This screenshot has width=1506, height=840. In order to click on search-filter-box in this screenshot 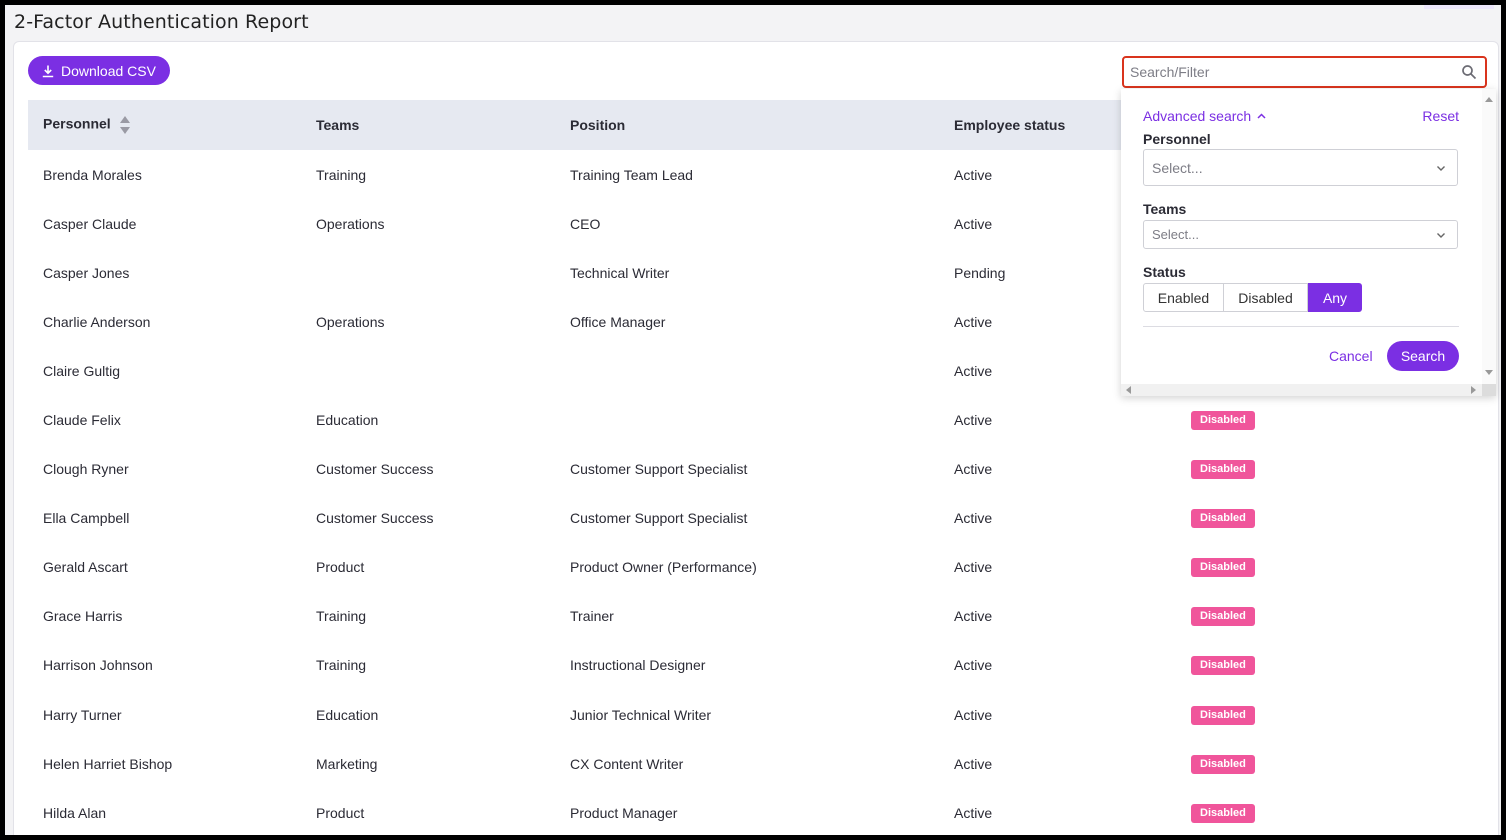, I will do `click(1304, 72)`.